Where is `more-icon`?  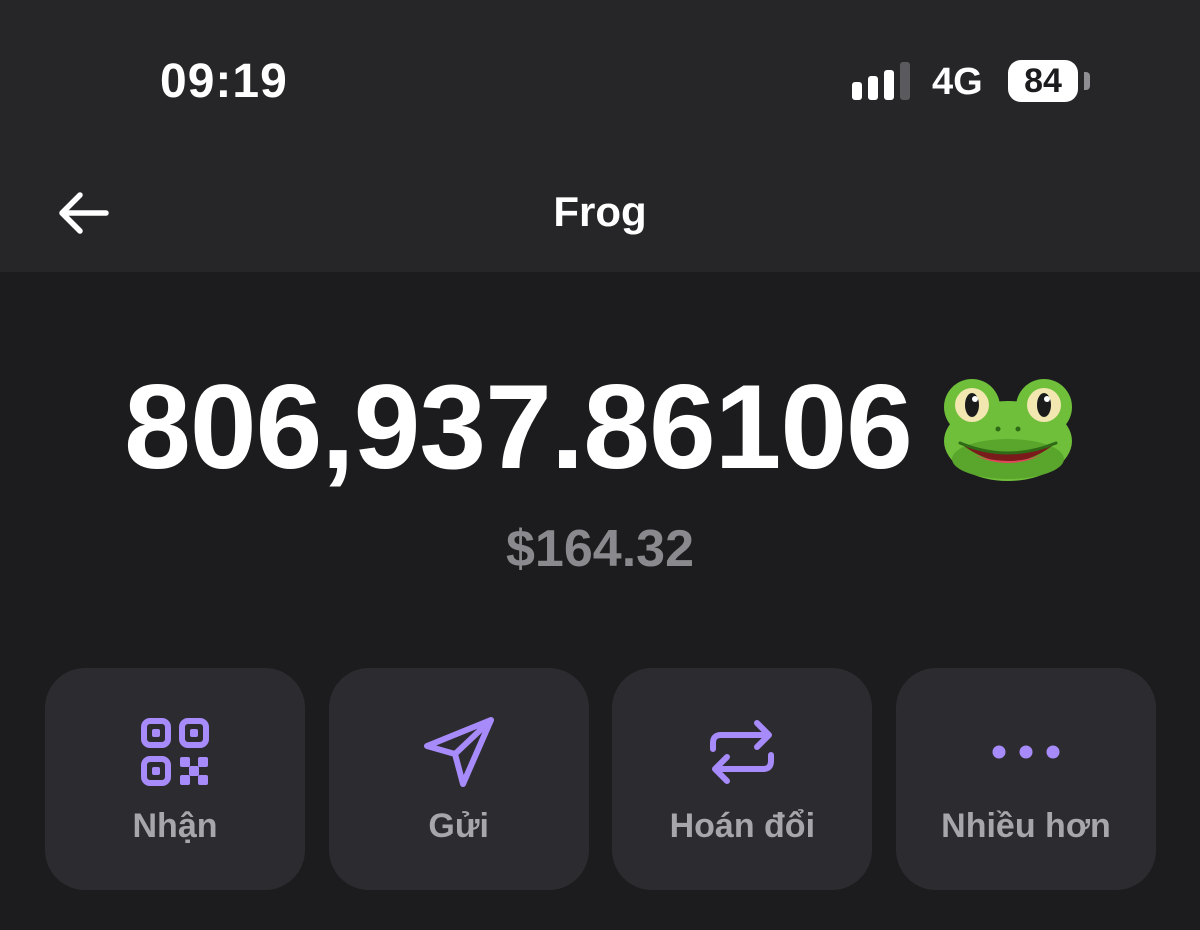 more-icon is located at coordinates (1026, 752).